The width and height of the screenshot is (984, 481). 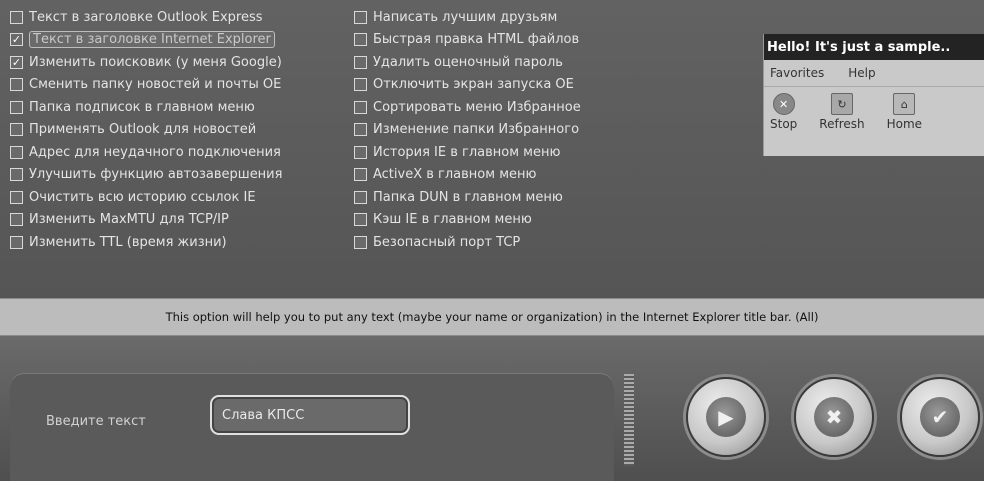 I want to click on preview-toolbar: ✕ Stop ↻ Refresh ⌂ Home, so click(x=874, y=109).